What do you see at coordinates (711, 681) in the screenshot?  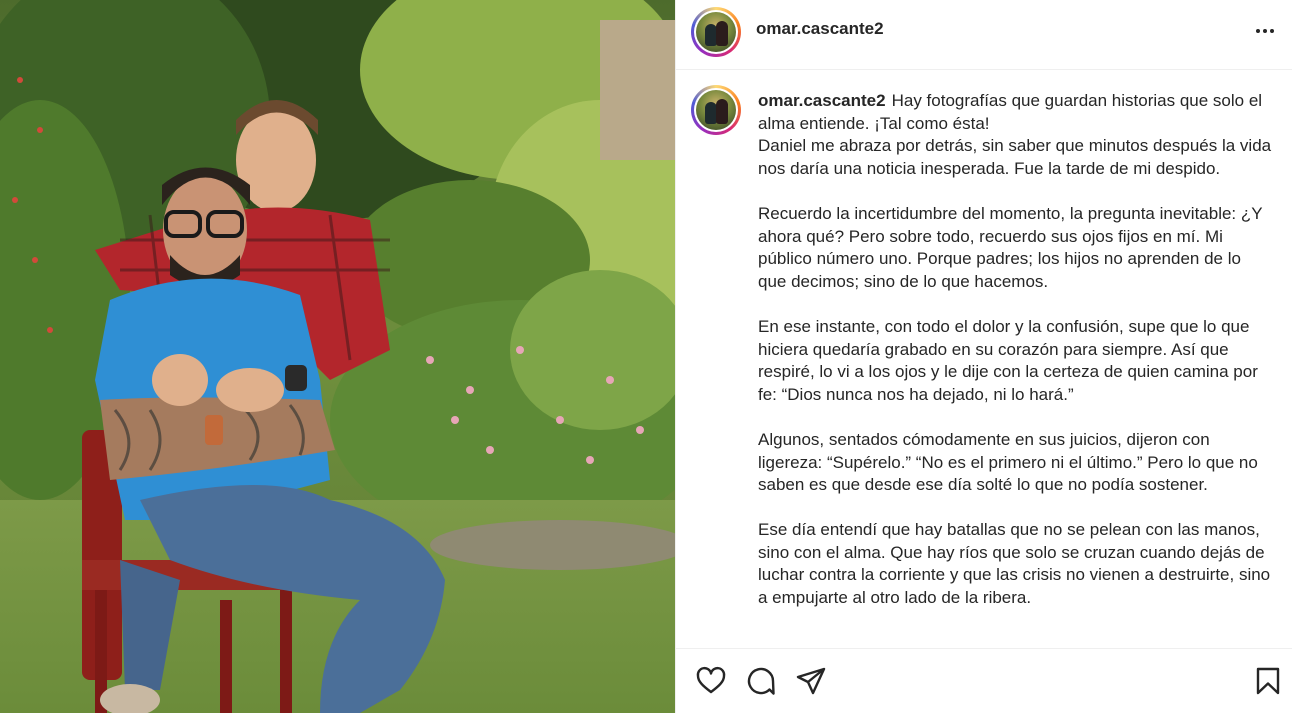 I see `heart-icon` at bounding box center [711, 681].